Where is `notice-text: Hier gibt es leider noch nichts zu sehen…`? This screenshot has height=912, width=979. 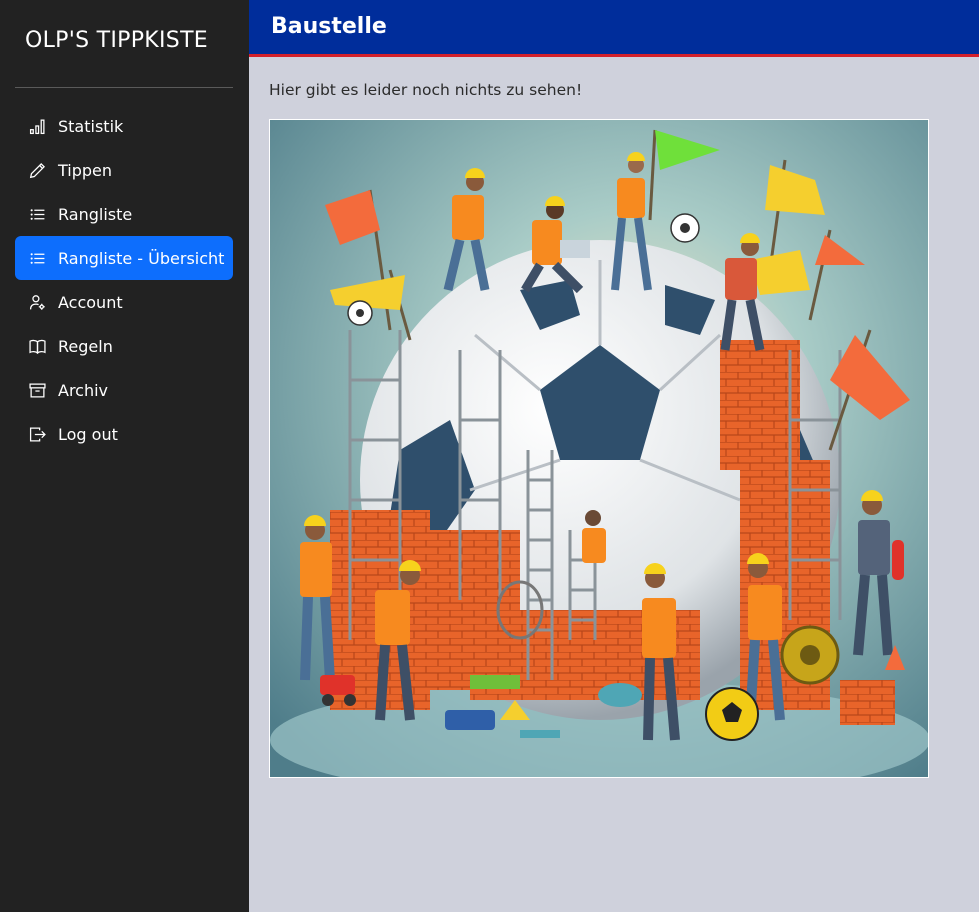 notice-text: Hier gibt es leider noch nichts zu sehen… is located at coordinates (426, 90).